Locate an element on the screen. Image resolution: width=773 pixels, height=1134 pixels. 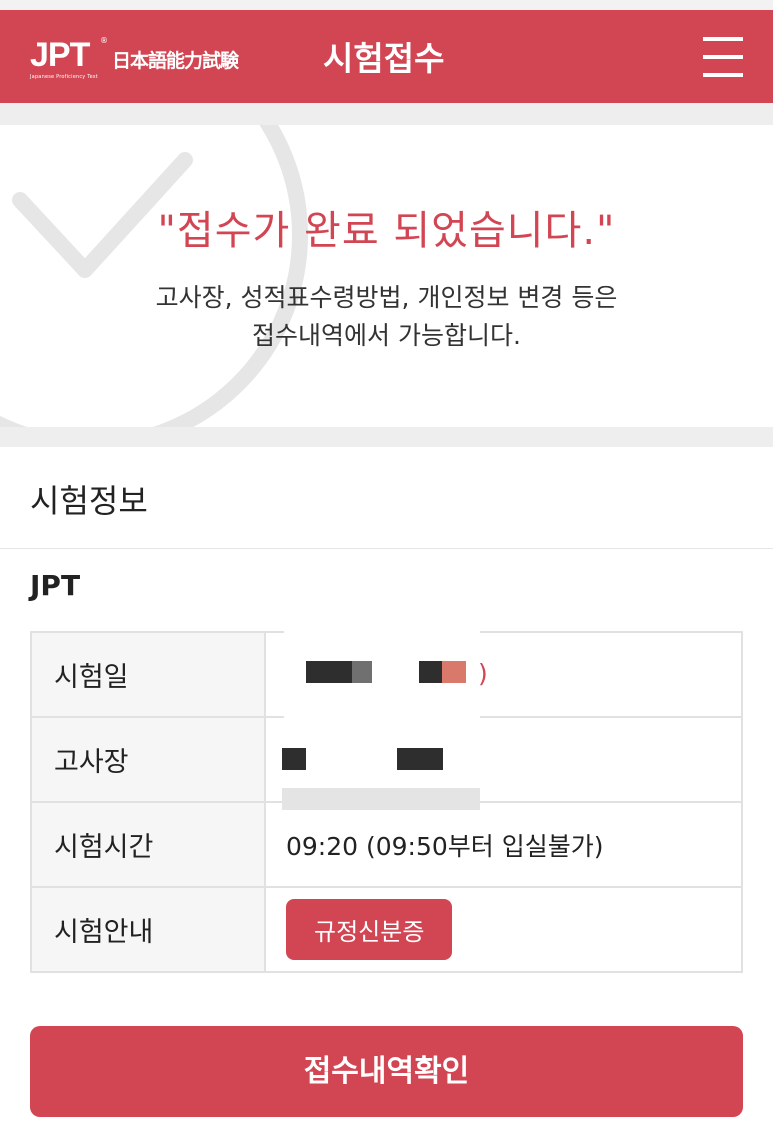
check-registration-button: 접수내역확인 is located at coordinates (386, 1071).